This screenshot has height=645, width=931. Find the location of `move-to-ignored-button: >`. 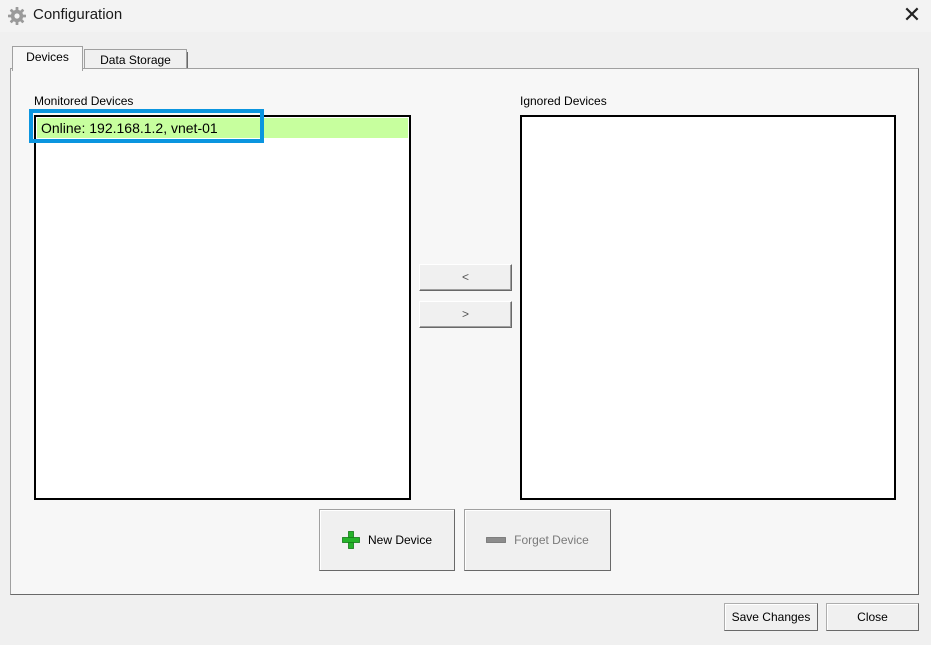

move-to-ignored-button: > is located at coordinates (465, 314).